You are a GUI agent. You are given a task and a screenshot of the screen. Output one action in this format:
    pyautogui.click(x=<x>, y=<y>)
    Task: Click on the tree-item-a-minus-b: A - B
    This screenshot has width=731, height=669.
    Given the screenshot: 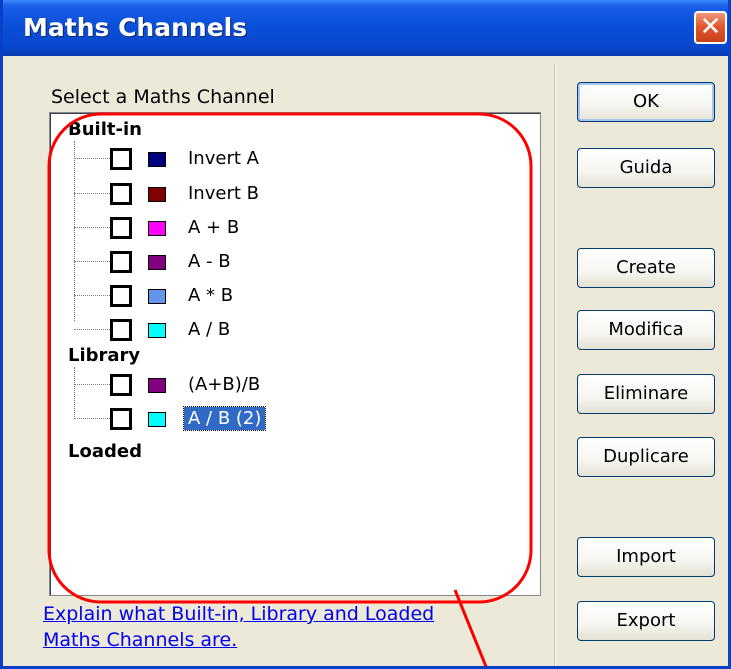 What is the action you would take?
    pyautogui.click(x=290, y=262)
    